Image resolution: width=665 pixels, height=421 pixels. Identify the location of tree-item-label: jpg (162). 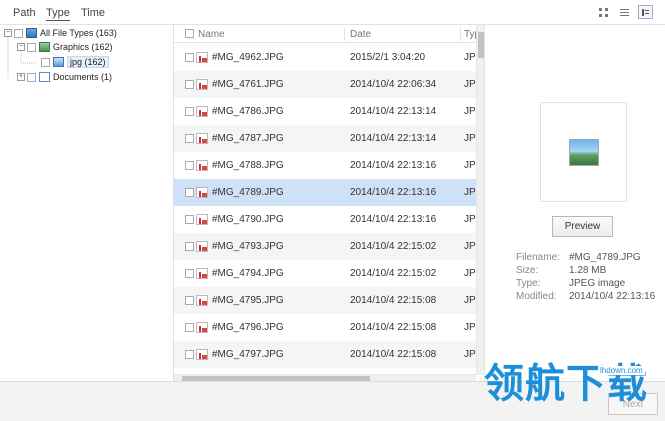
(88, 62).